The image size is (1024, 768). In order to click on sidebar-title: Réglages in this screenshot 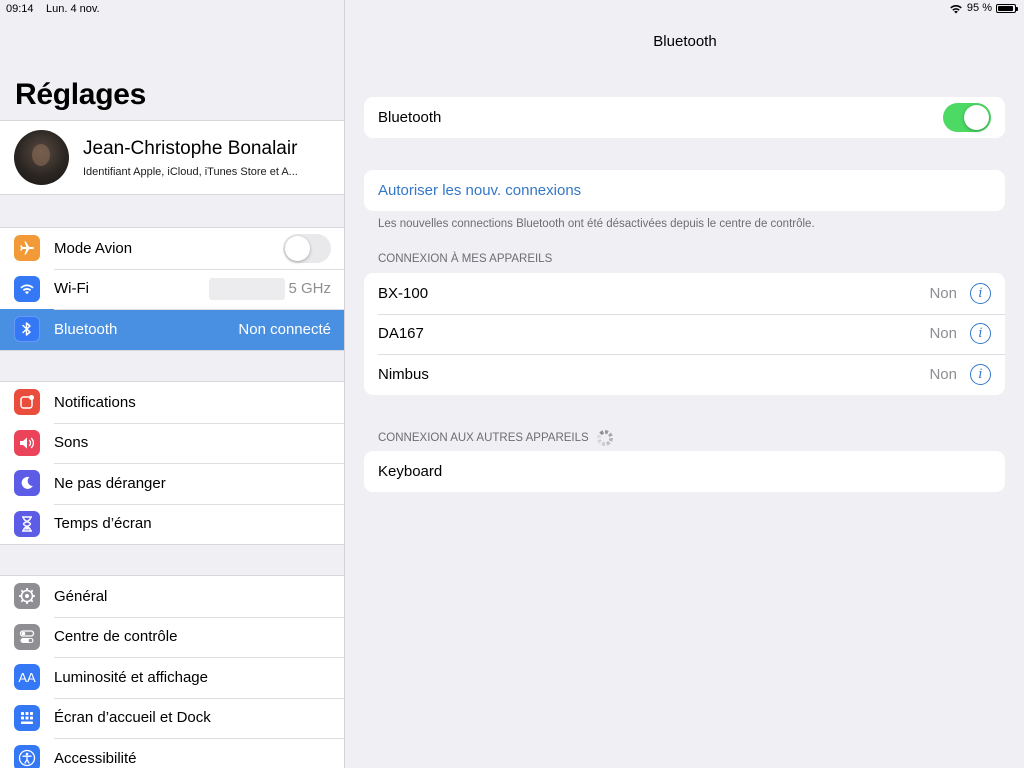, I will do `click(80, 94)`.